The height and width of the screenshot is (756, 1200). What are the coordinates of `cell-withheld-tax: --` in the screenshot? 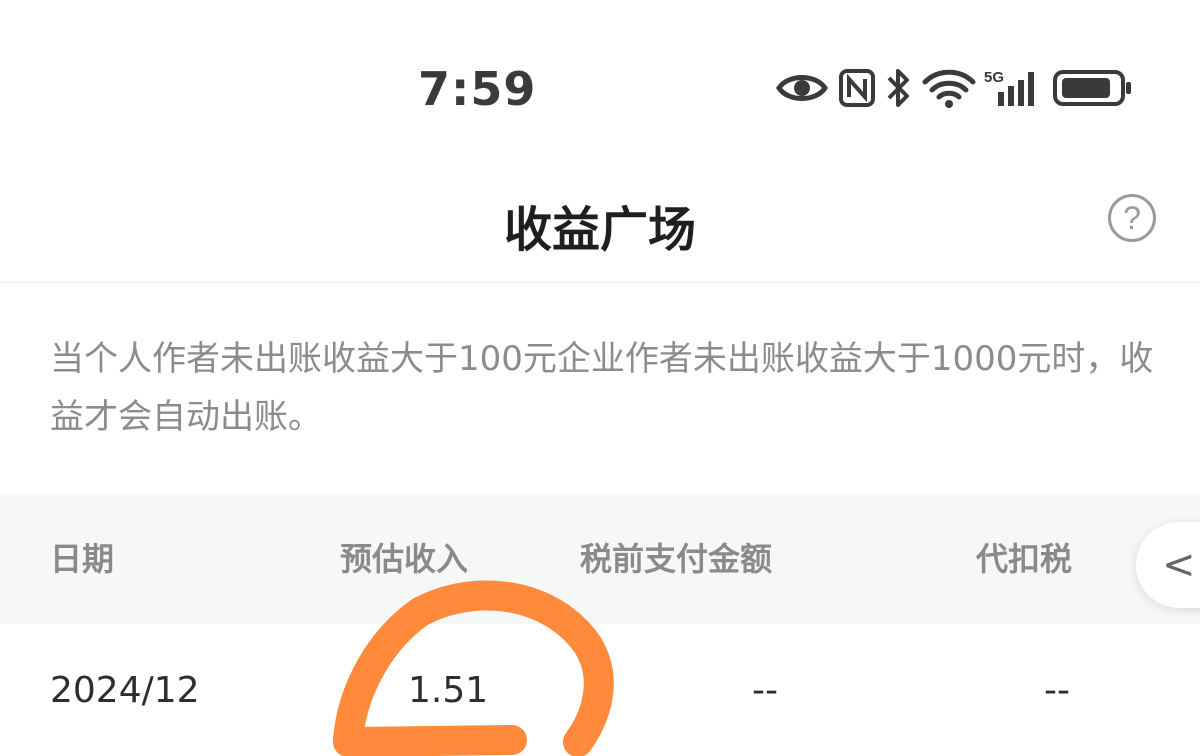 It's located at (1057, 690).